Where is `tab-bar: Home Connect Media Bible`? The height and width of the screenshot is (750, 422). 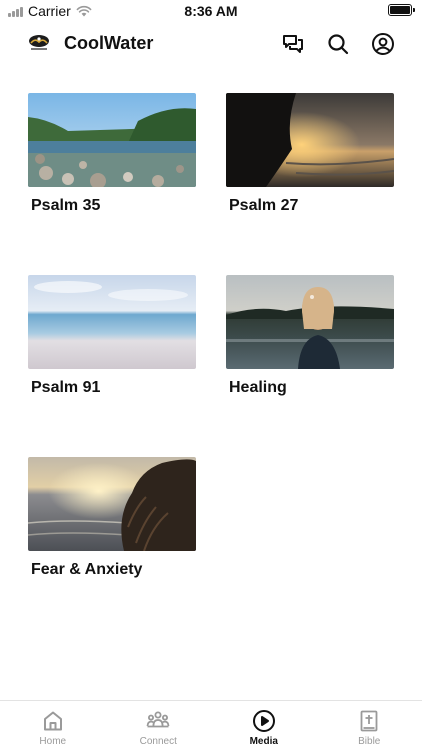 tab-bar: Home Connect Media Bible is located at coordinates (211, 725).